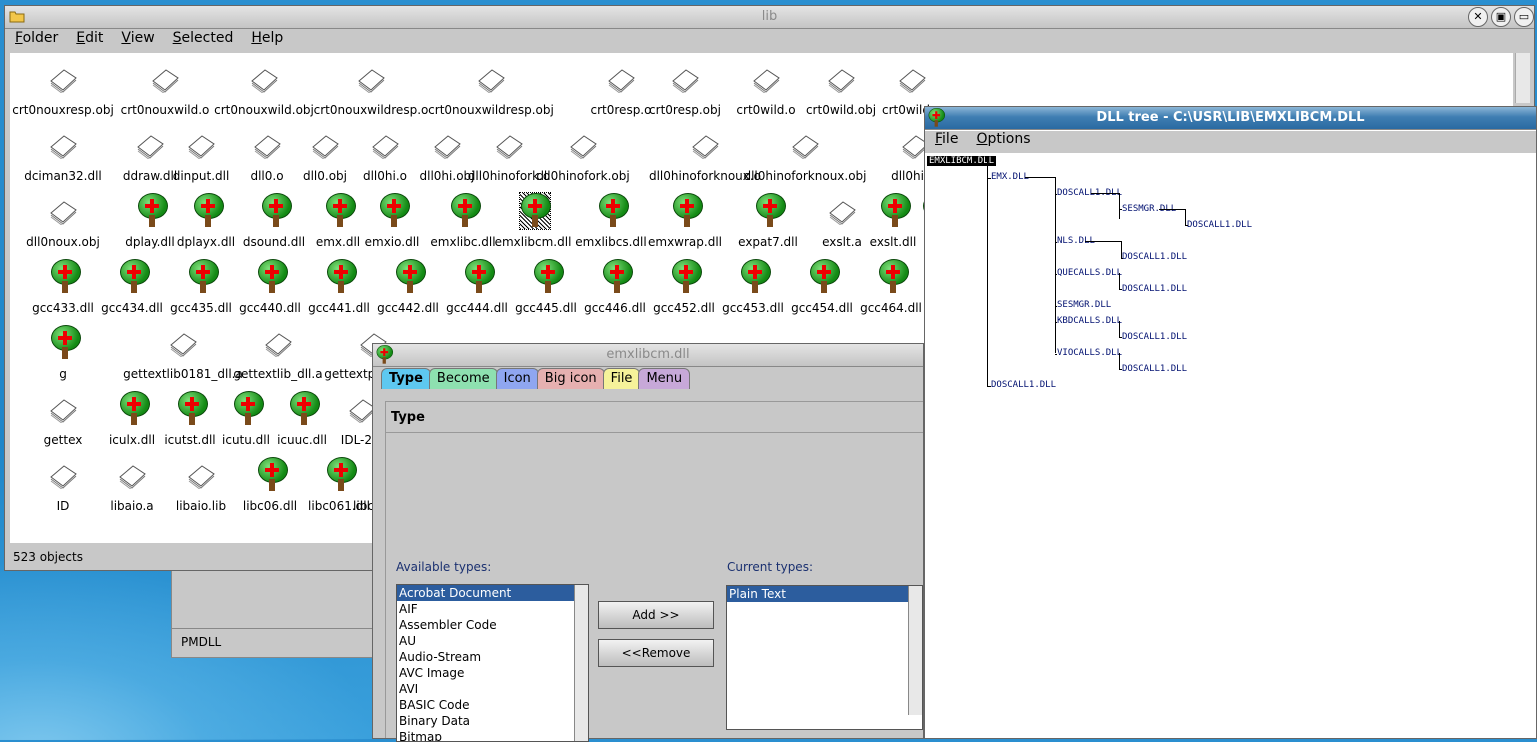 This screenshot has height=742, width=1537. Describe the element at coordinates (915, 650) in the screenshot. I see `current-scrollbar` at that location.